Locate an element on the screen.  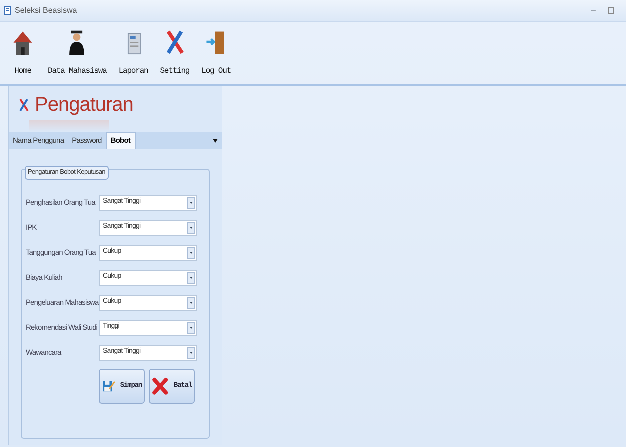
toolbar-button: Home is located at coordinates (23, 52).